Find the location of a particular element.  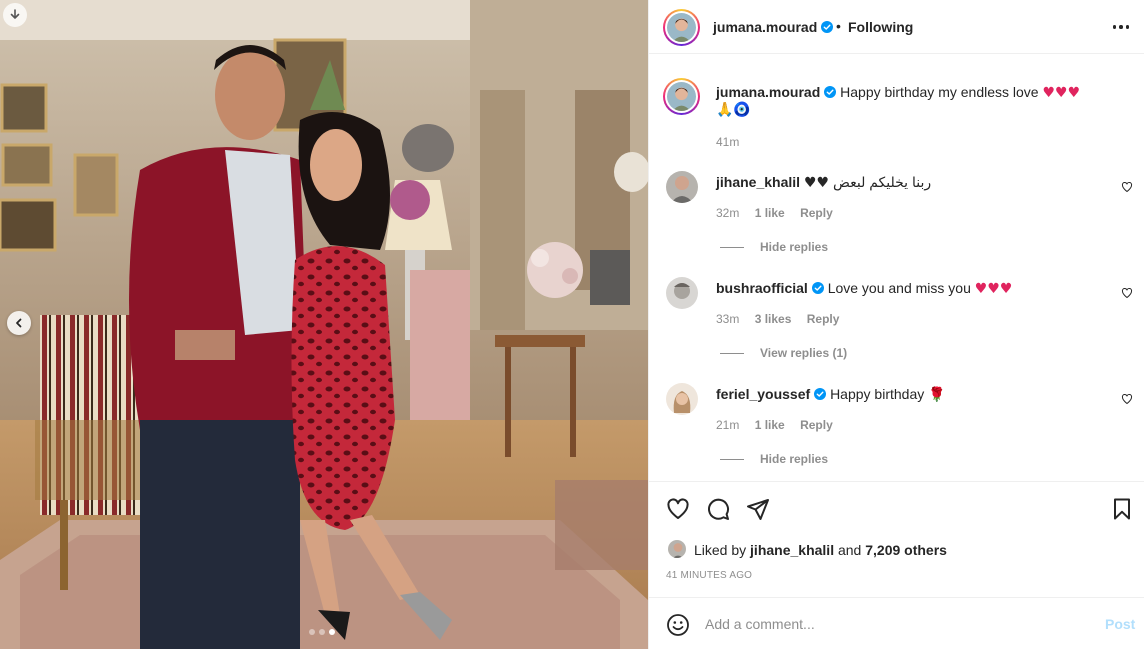

comment-likes: 3 likes is located at coordinates (773, 319).